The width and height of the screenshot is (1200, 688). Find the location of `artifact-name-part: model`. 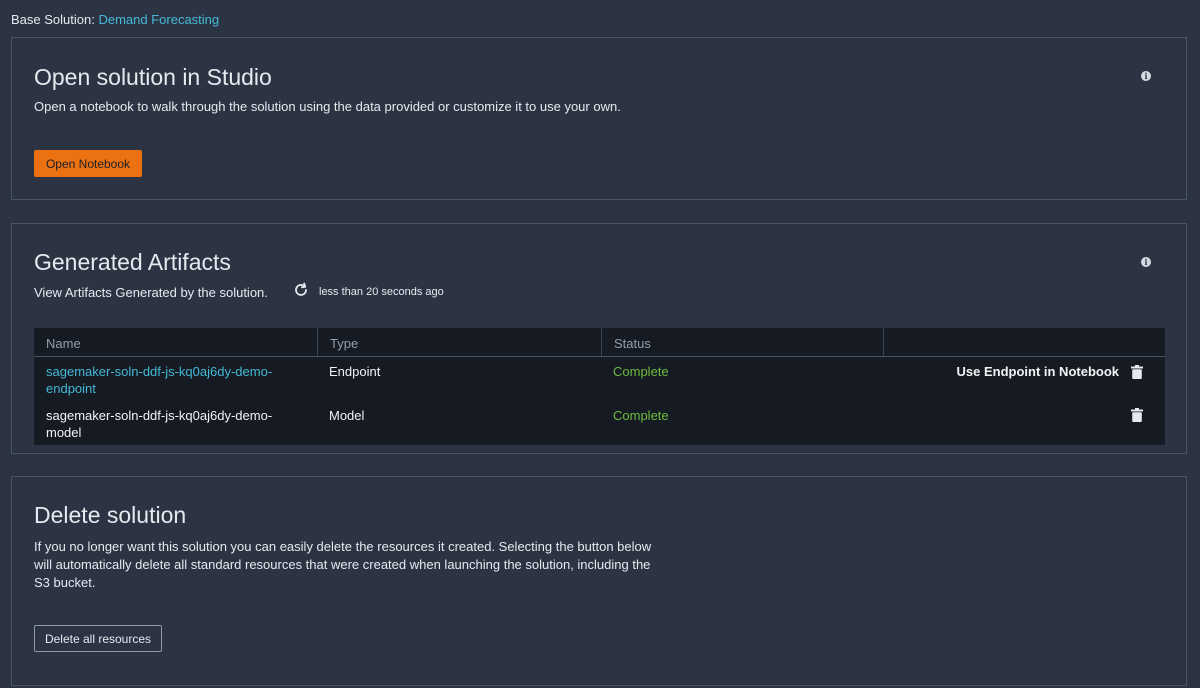

artifact-name-part: model is located at coordinates (64, 432).